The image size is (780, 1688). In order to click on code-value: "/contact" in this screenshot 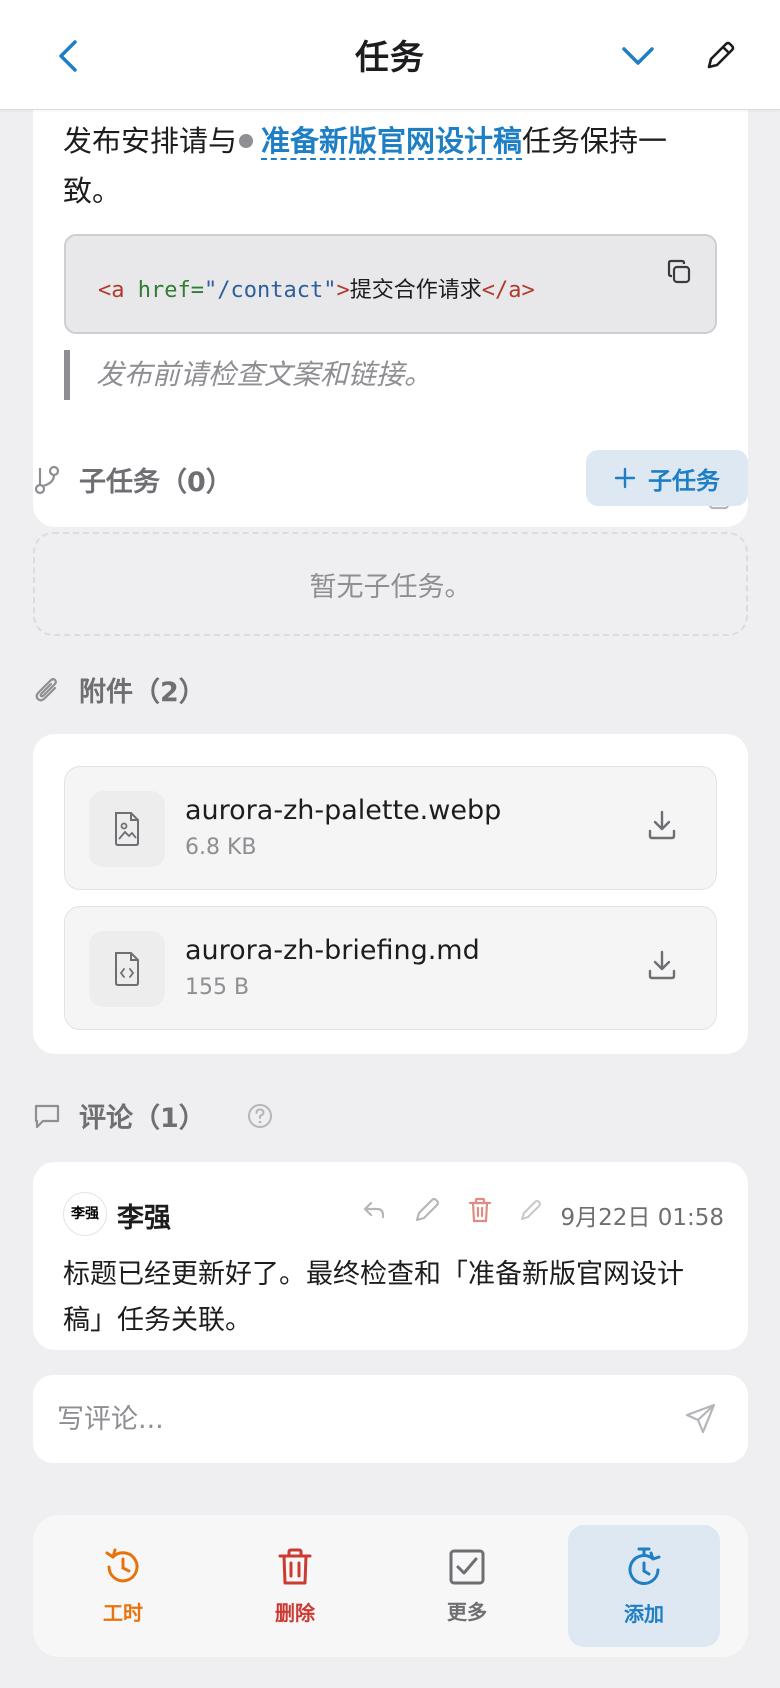, I will do `click(270, 290)`.